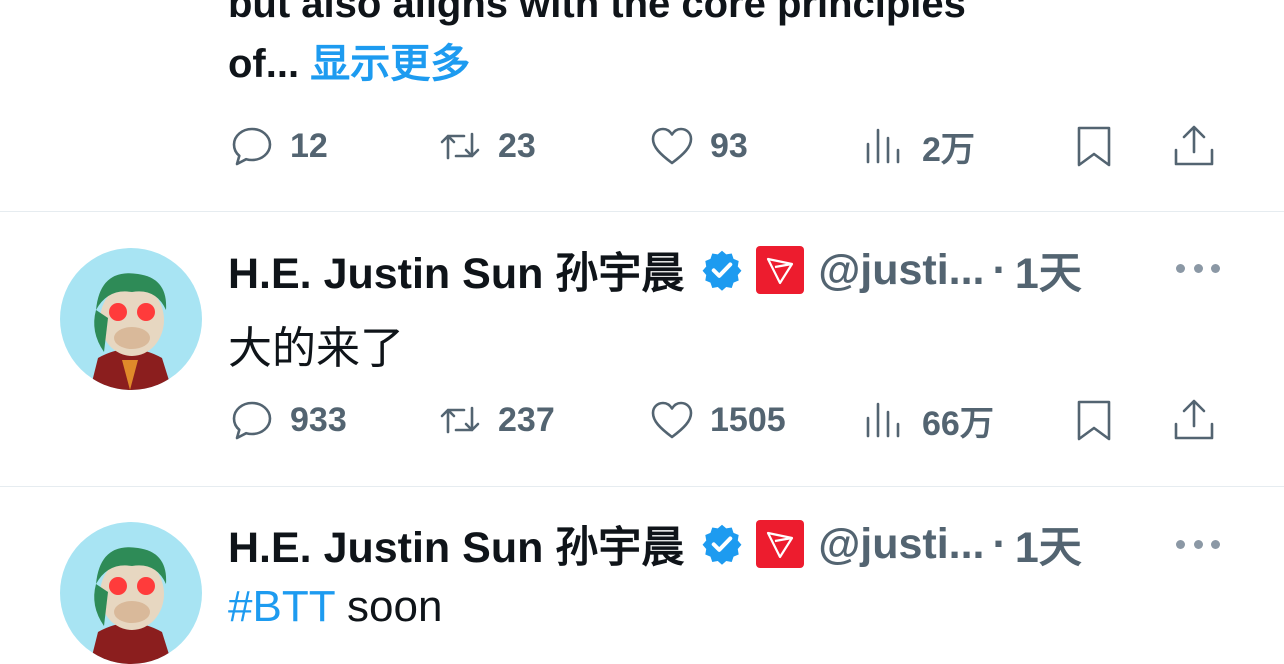 Image resolution: width=1284 pixels, height=664 pixels. What do you see at coordinates (287, 420) in the screenshot?
I see `reply-button: 933` at bounding box center [287, 420].